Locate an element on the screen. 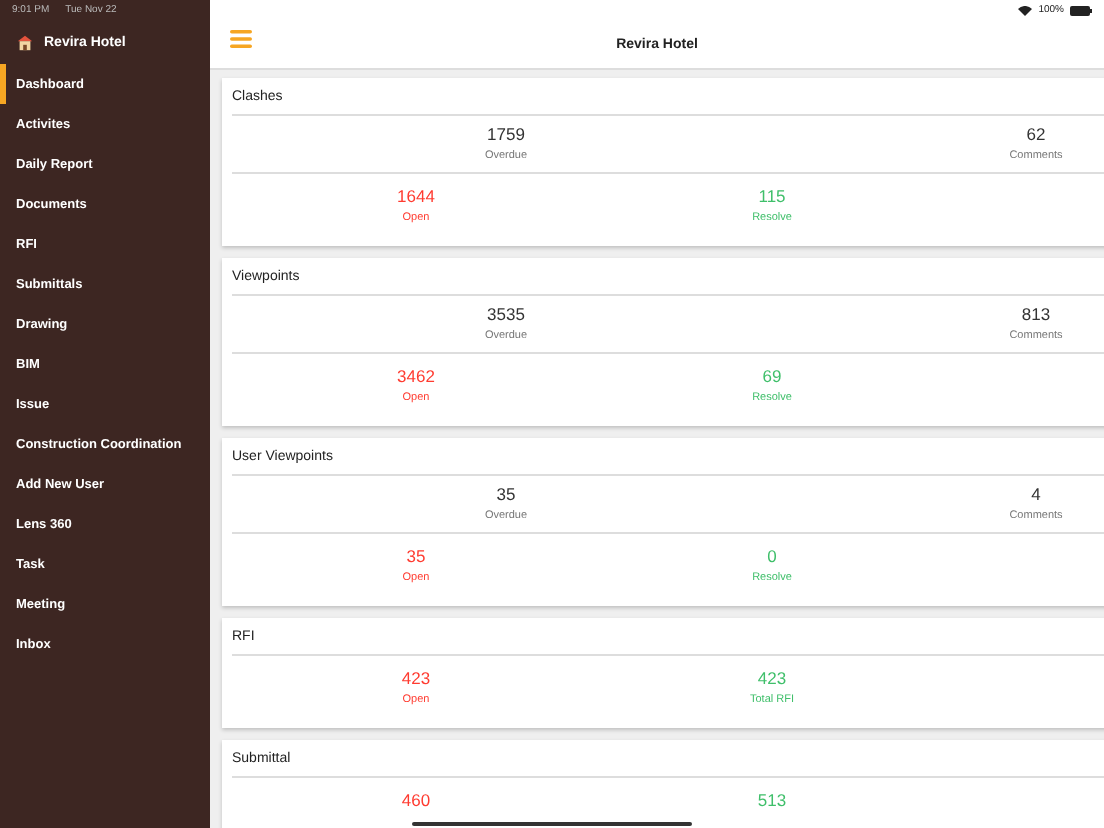 This screenshot has height=828, width=1104. hotel-icon is located at coordinates (25, 42).